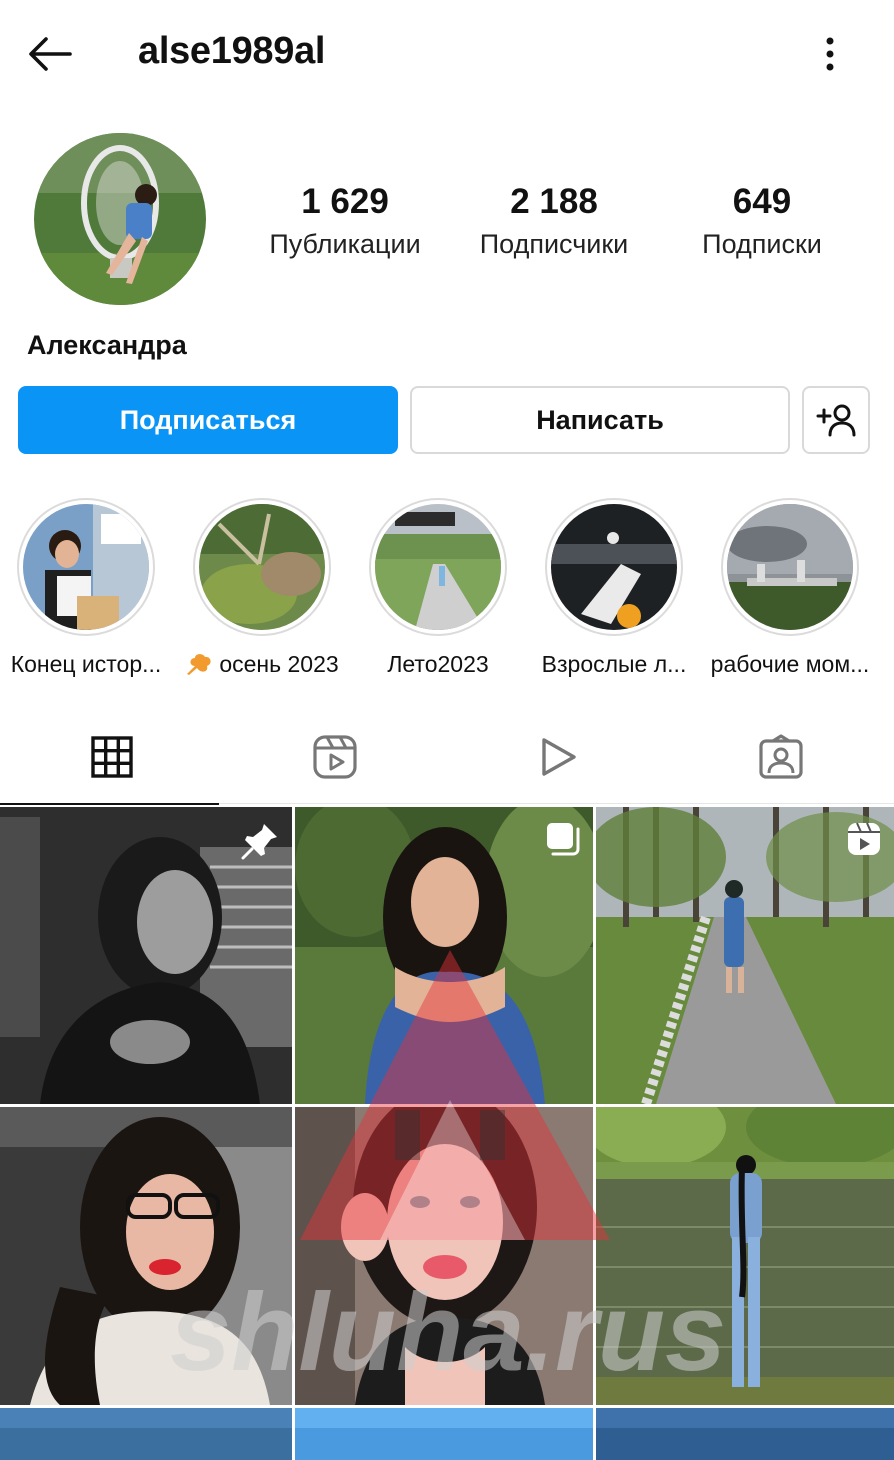  Describe the element at coordinates (762, 201) in the screenshot. I see `stat-following-value: 649` at that location.